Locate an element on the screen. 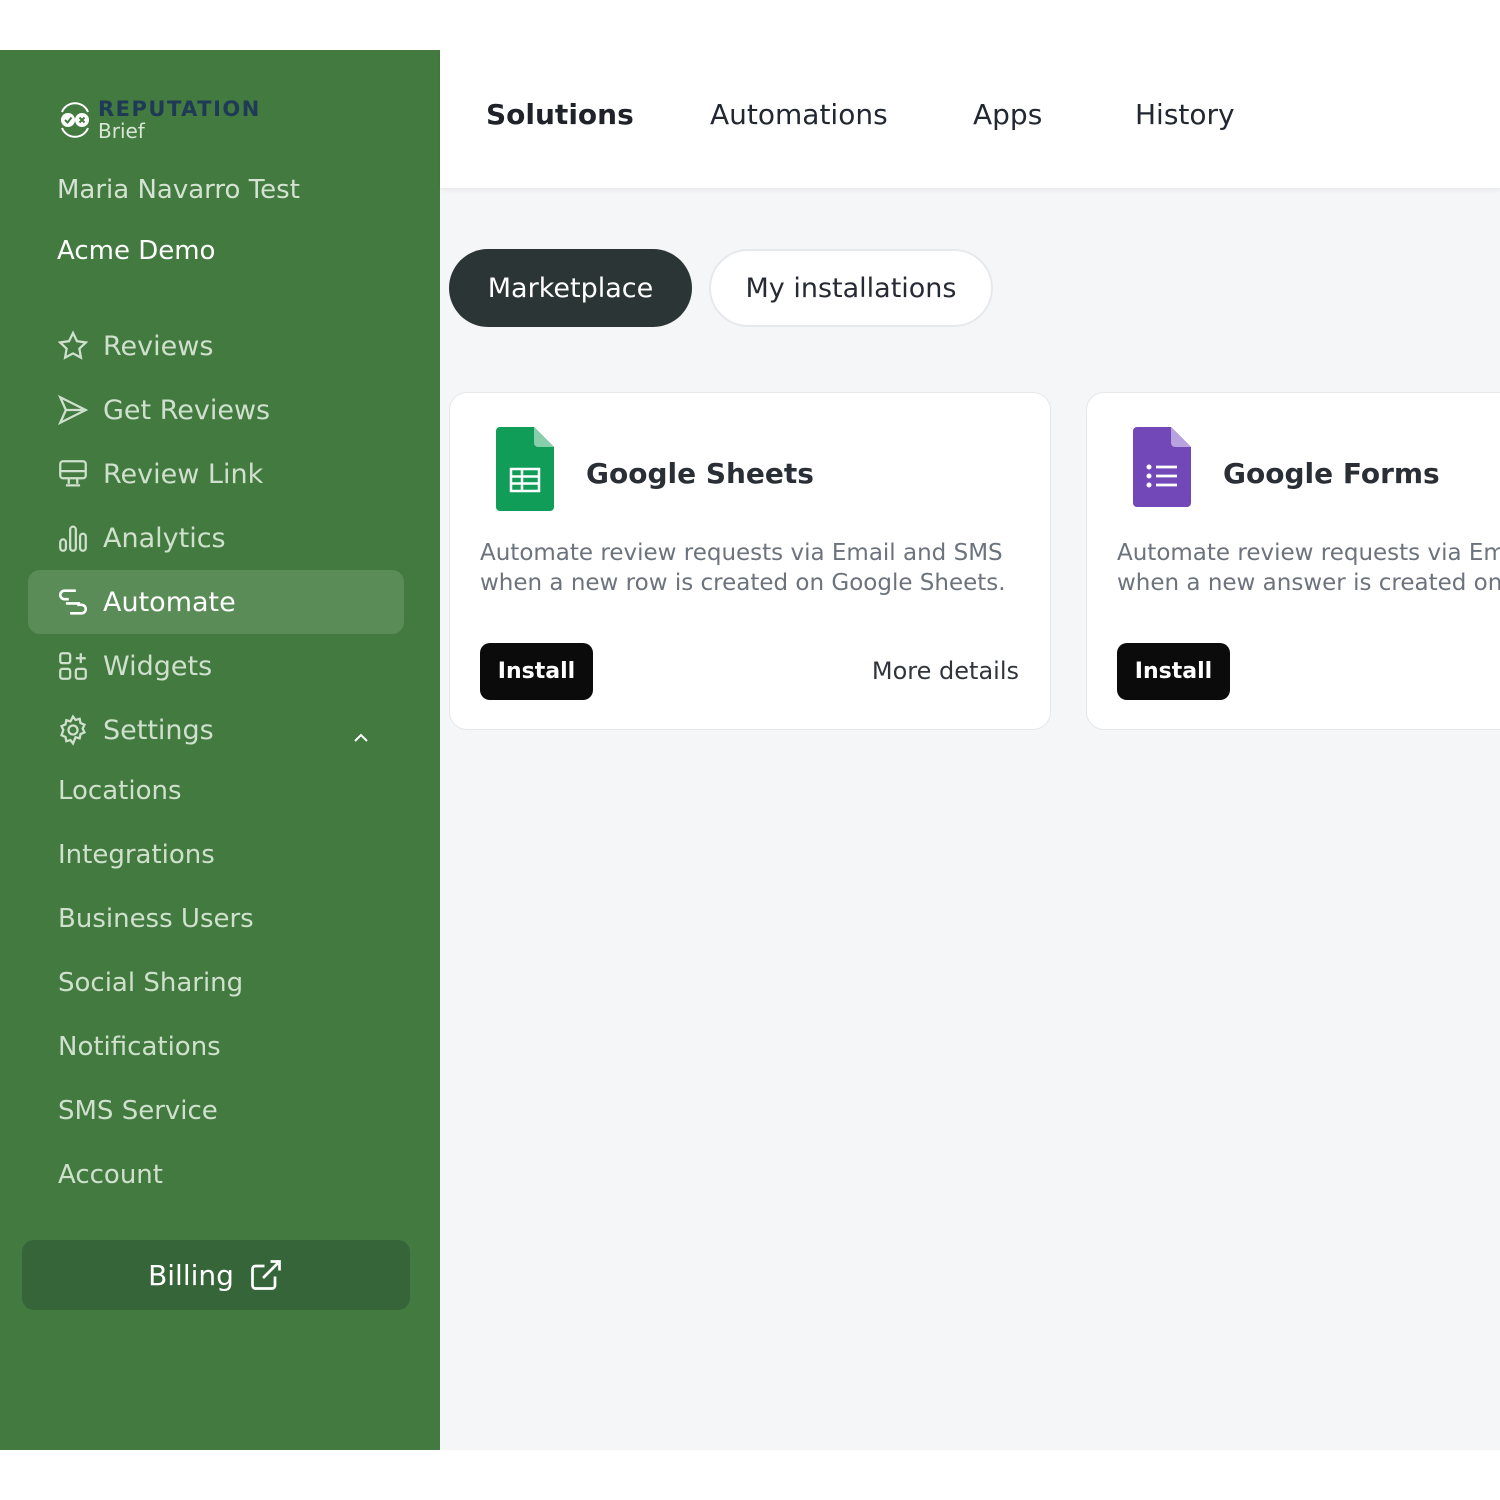 The height and width of the screenshot is (1500, 1500). link-icon is located at coordinates (73, 602).